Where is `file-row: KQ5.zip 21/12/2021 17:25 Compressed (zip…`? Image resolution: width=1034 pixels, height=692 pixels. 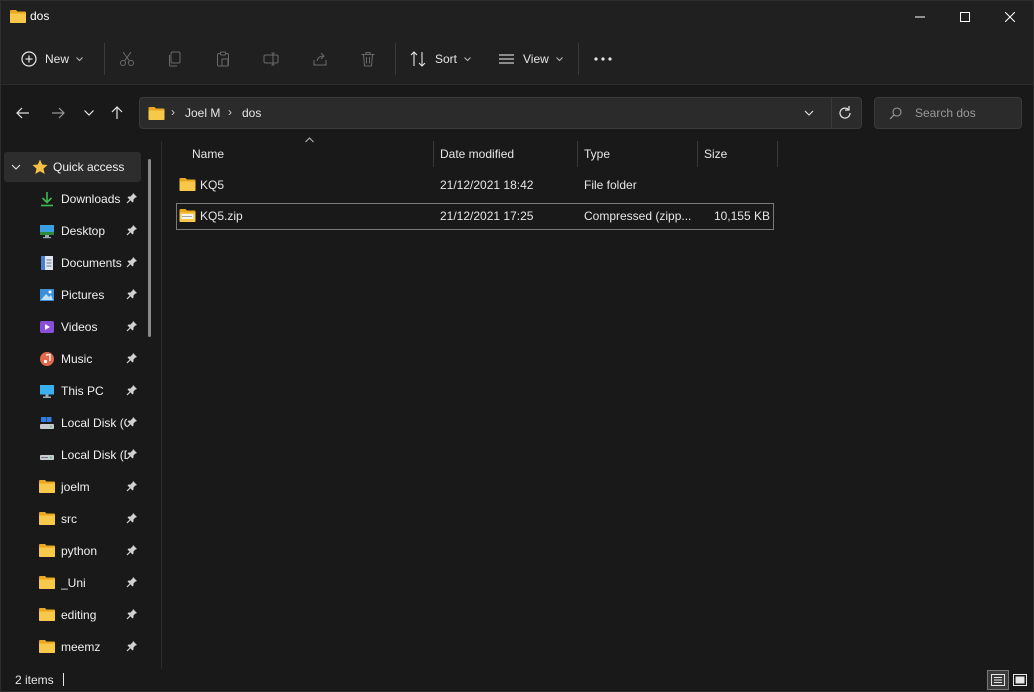
file-row: KQ5.zip 21/12/2021 17:25 Compressed (zip… is located at coordinates (475, 216).